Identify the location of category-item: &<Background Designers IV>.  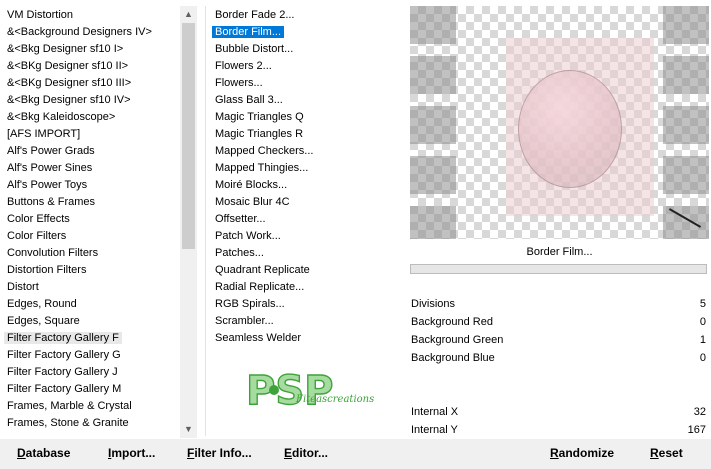
(90, 32).